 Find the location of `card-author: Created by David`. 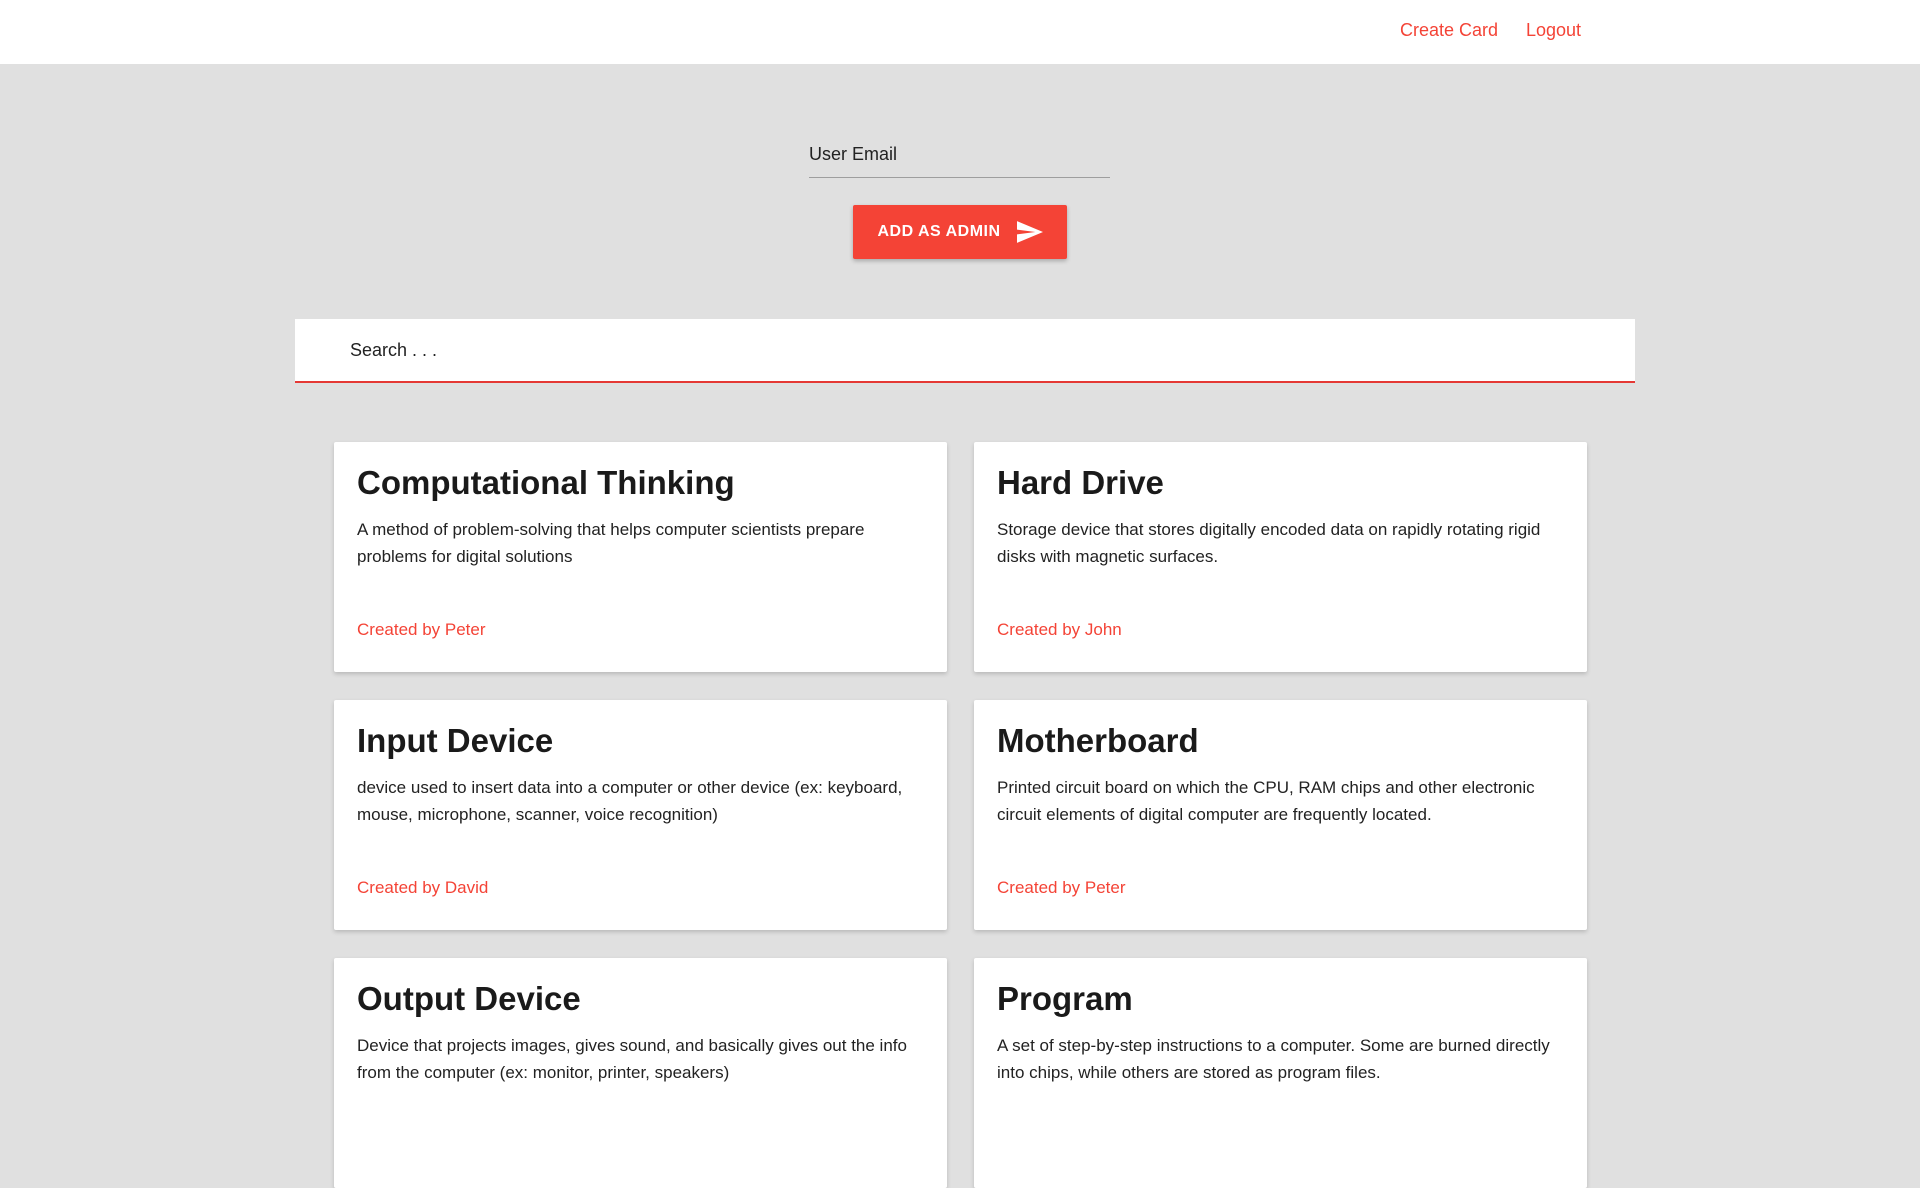

card-author: Created by David is located at coordinates (423, 887).